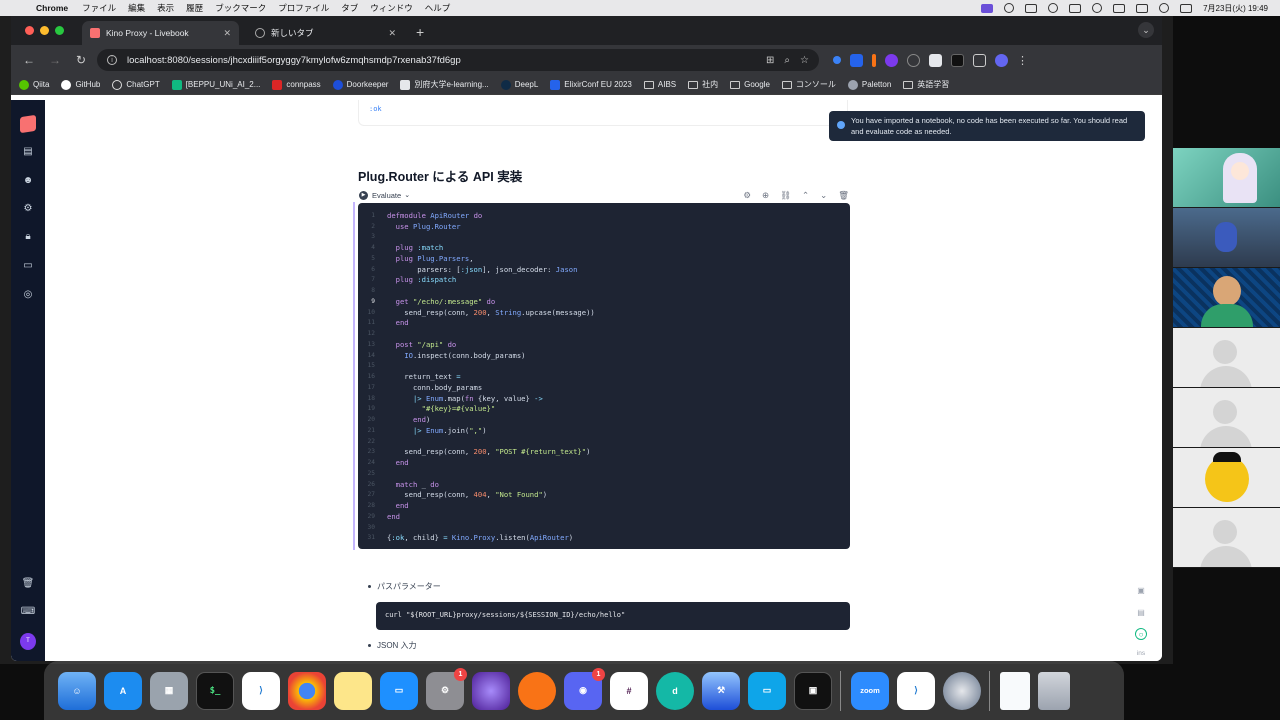 The height and width of the screenshot is (720, 1280). What do you see at coordinates (77, 690) in the screenshot?
I see `finder-icon: ☺` at bounding box center [77, 690].